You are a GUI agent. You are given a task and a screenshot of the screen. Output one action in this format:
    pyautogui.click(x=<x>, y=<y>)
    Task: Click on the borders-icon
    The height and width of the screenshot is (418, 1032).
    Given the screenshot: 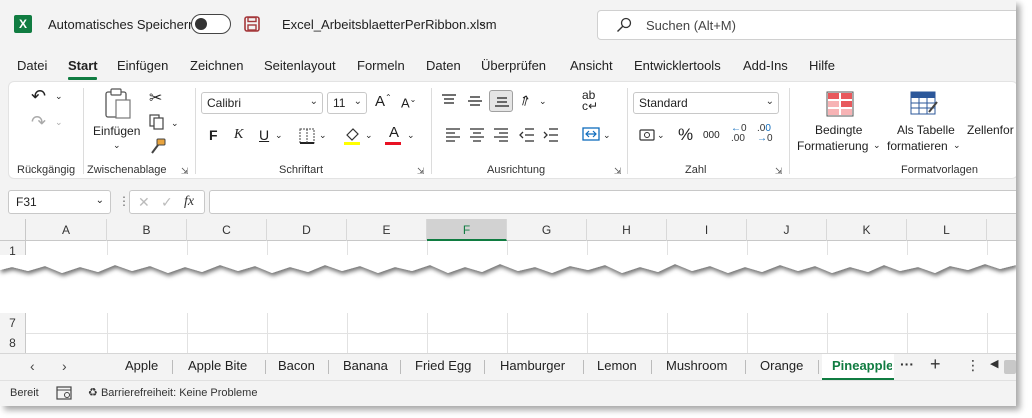 What is the action you would take?
    pyautogui.click(x=307, y=136)
    